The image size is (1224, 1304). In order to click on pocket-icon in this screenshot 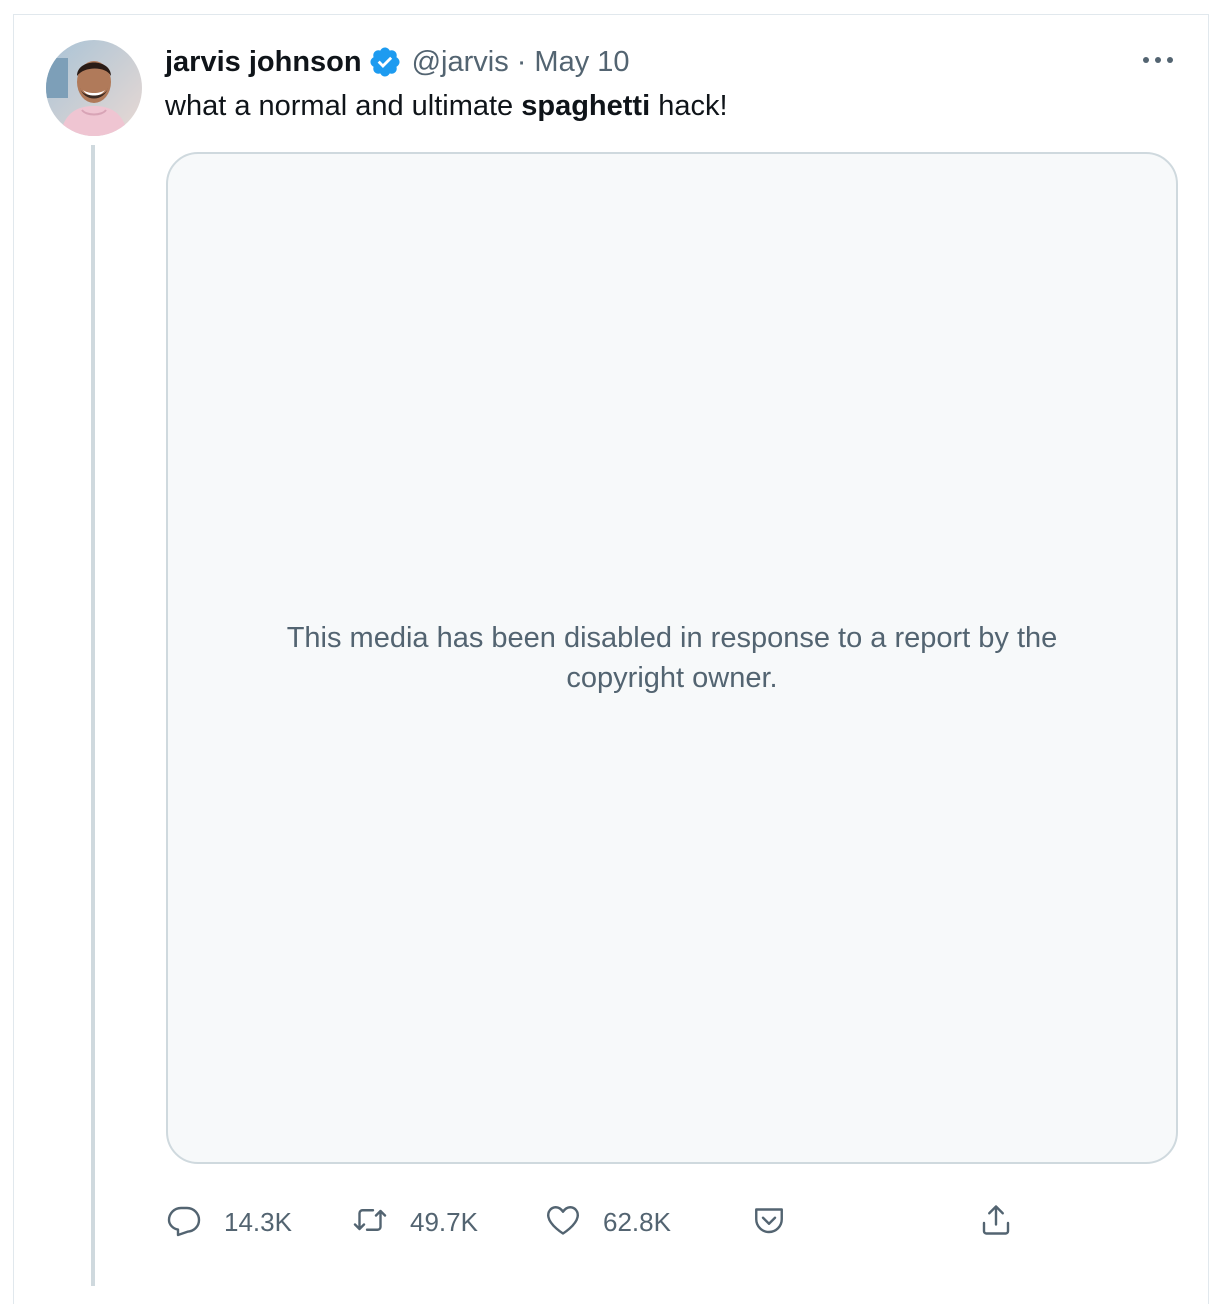, I will do `click(769, 1222)`.